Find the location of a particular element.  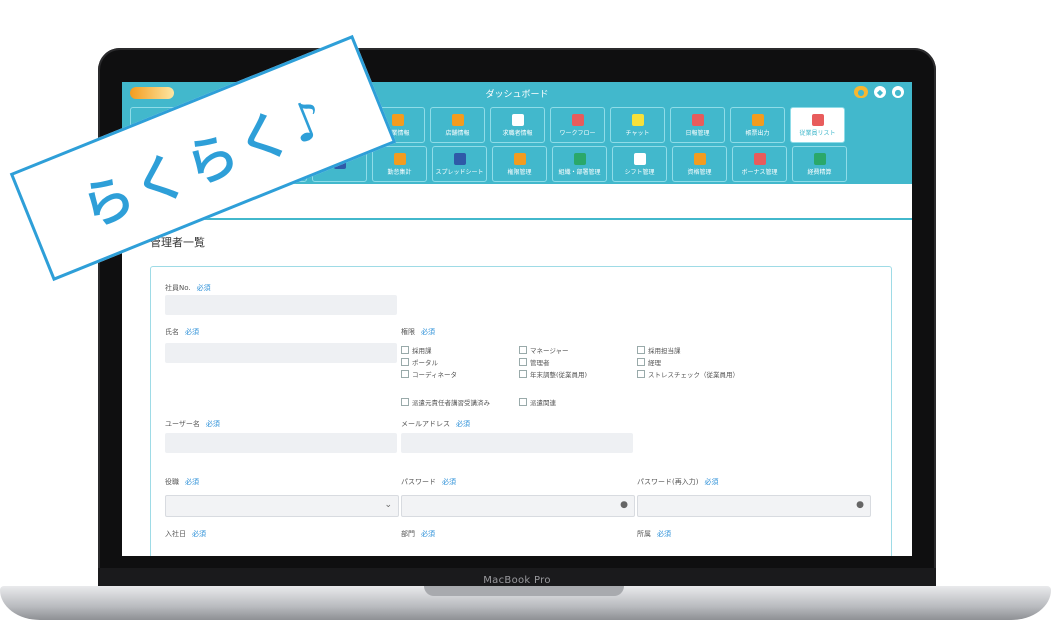

name-label: 氏名 必須 is located at coordinates (182, 332).